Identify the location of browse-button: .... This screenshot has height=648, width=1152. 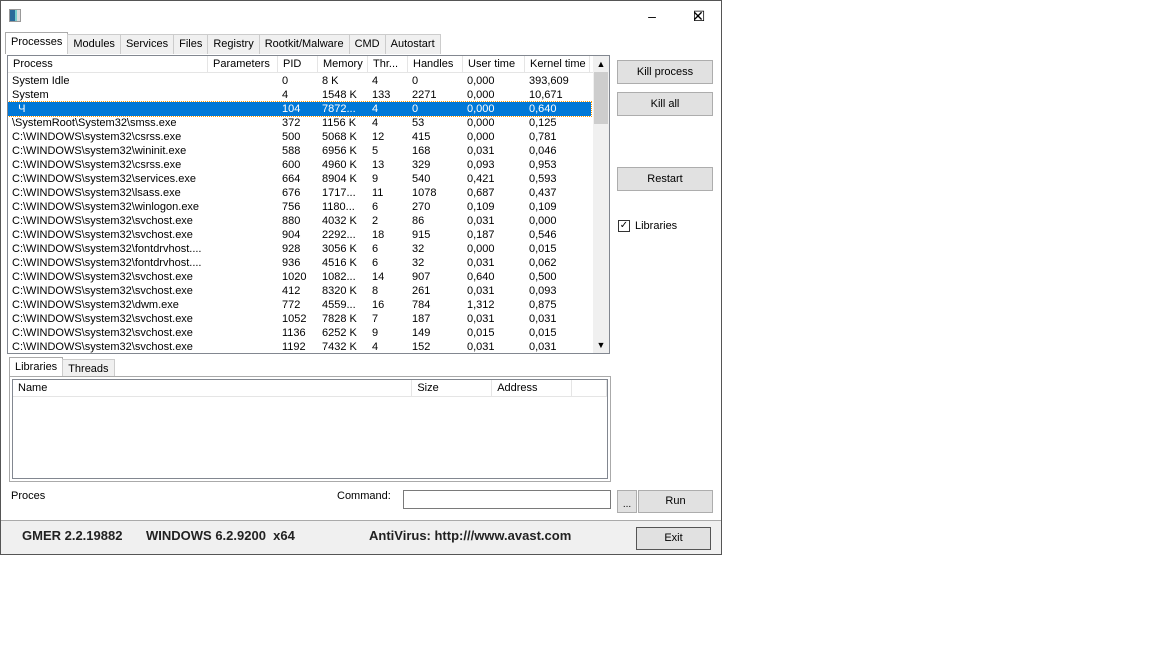
(627, 501).